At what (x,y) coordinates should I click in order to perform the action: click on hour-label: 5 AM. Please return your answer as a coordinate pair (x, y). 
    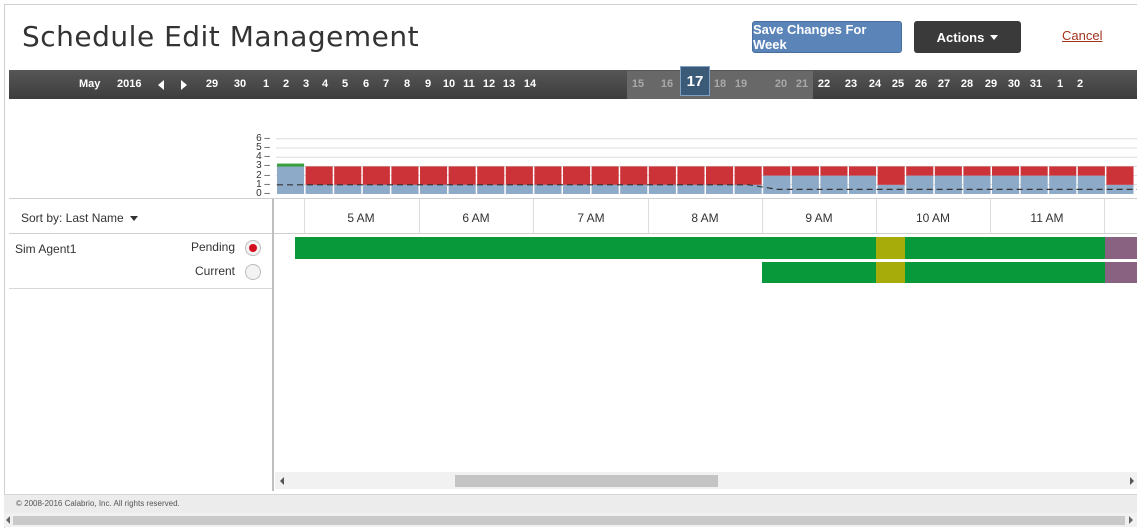
    Looking at the image, I should click on (361, 218).